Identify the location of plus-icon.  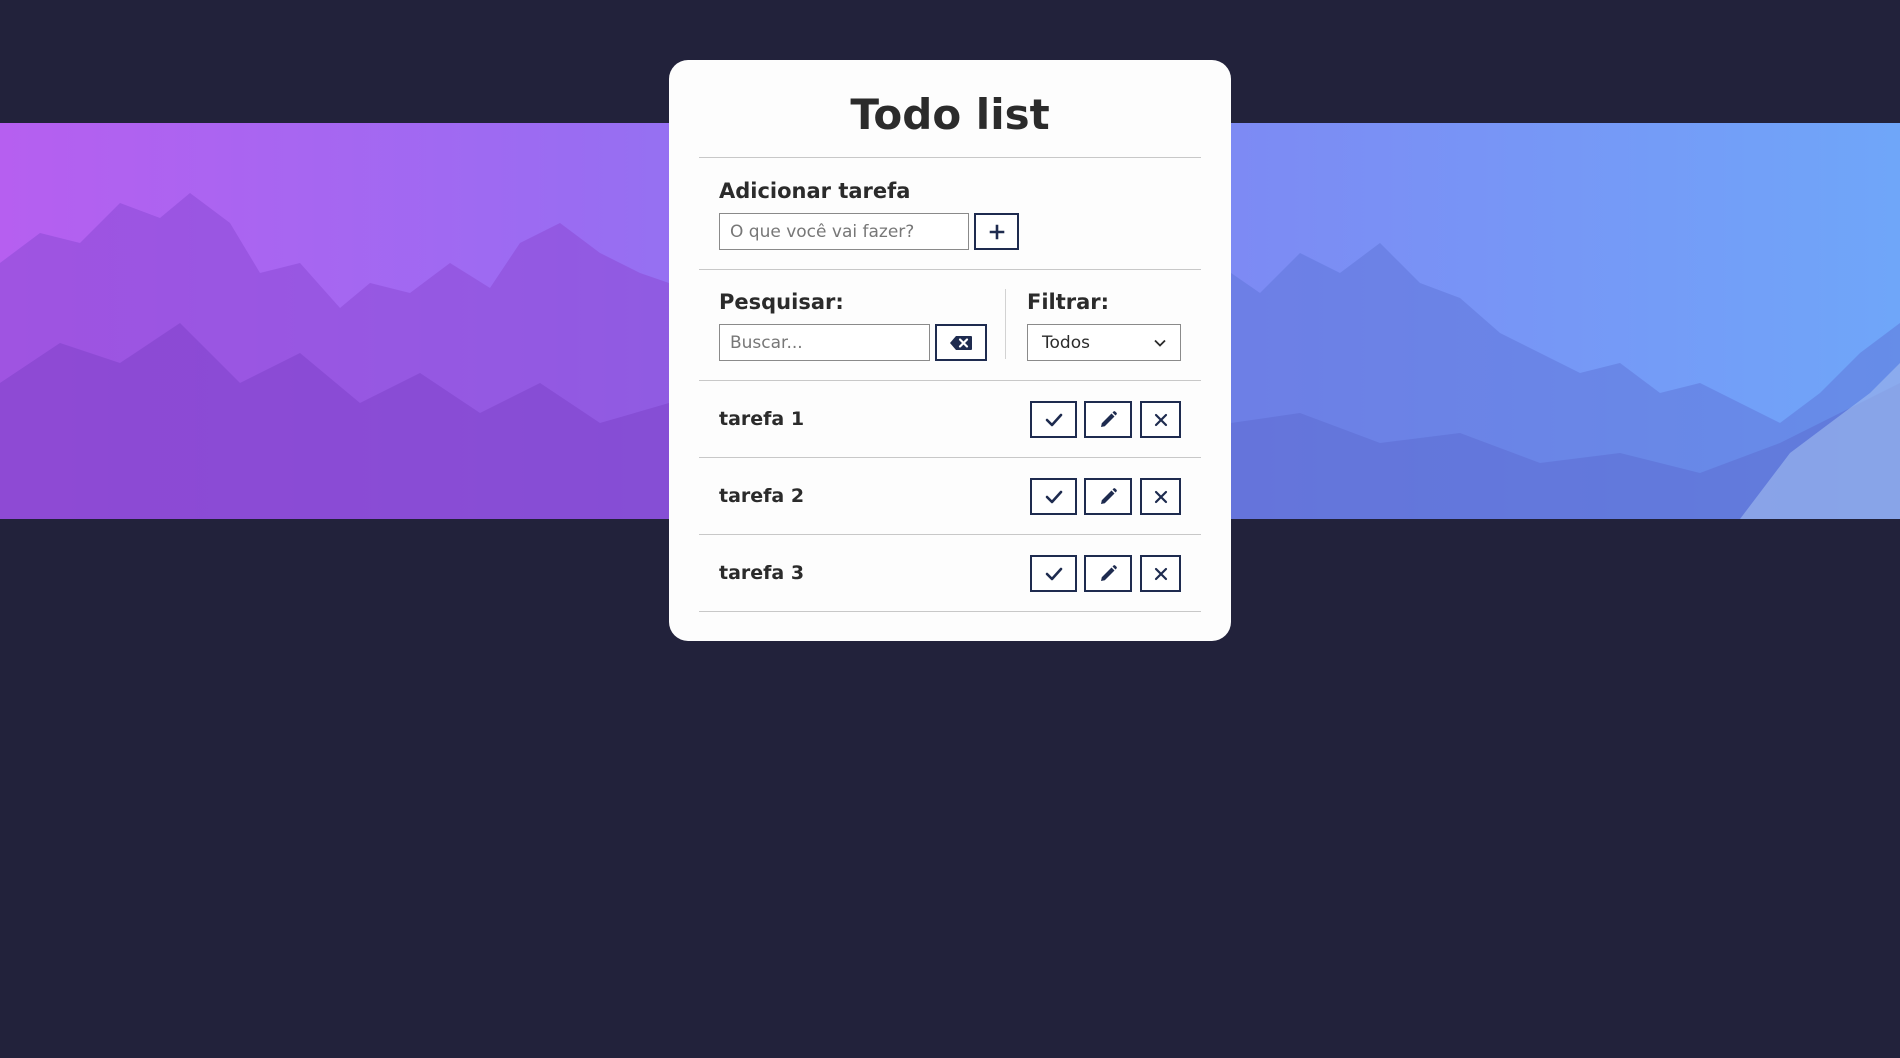
(996, 231).